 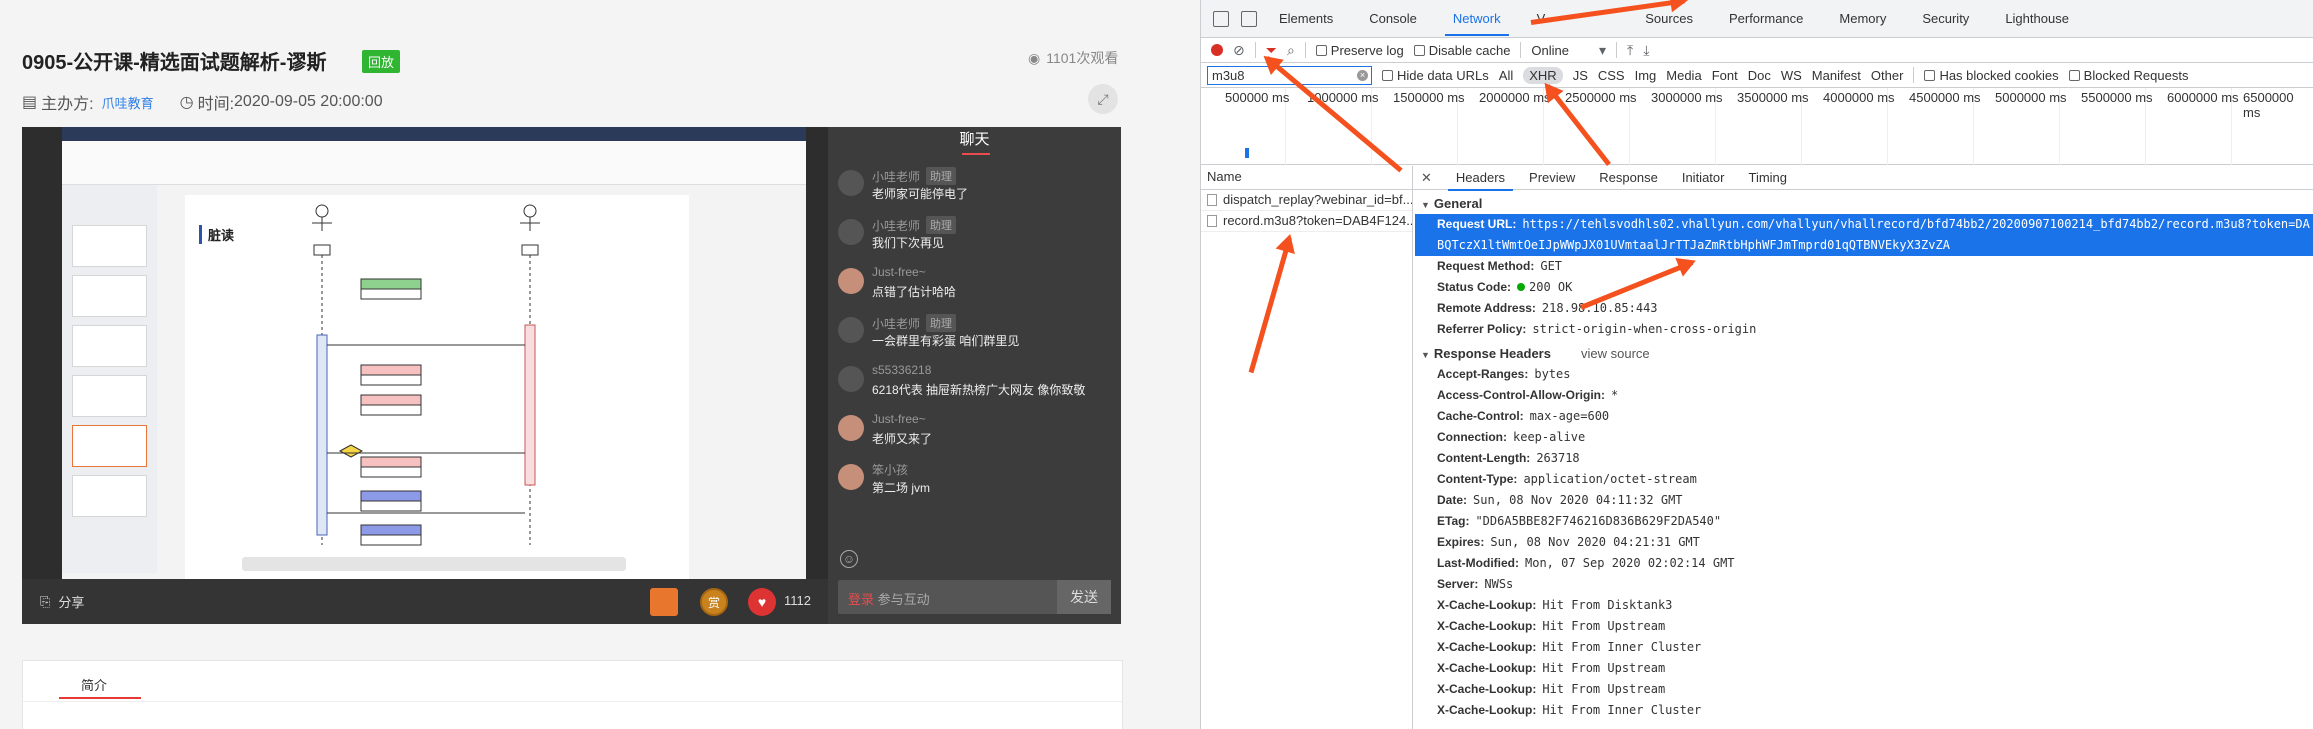 I want to click on device-toolbar-icon, so click(x=1249, y=18).